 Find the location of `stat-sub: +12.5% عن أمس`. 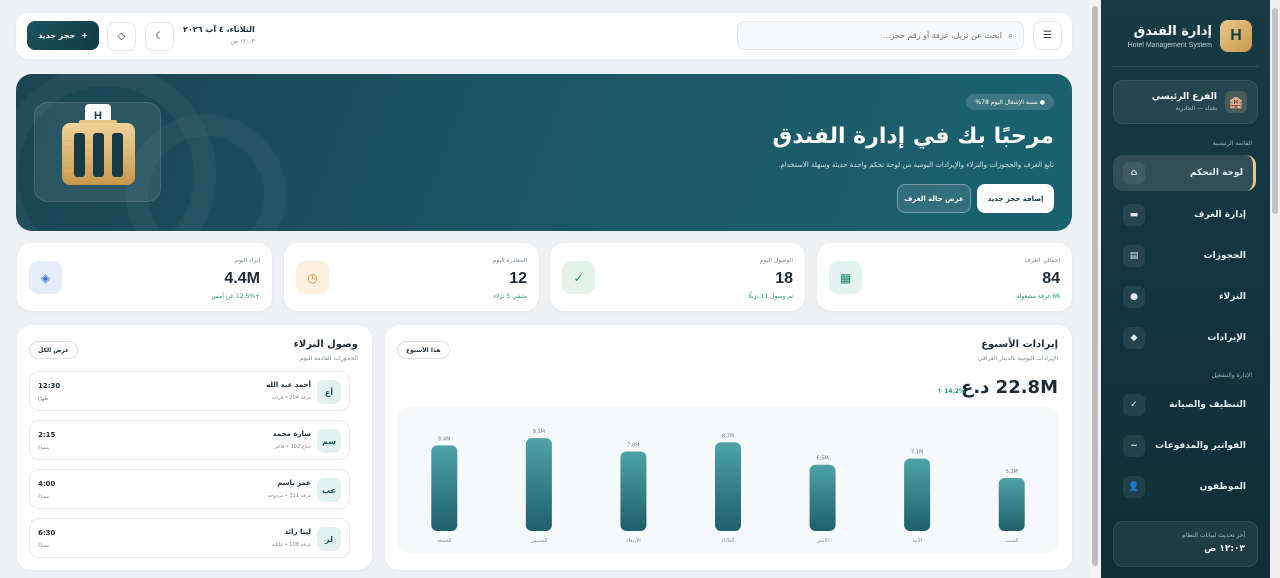

stat-sub: +12.5% عن أمس is located at coordinates (235, 296).